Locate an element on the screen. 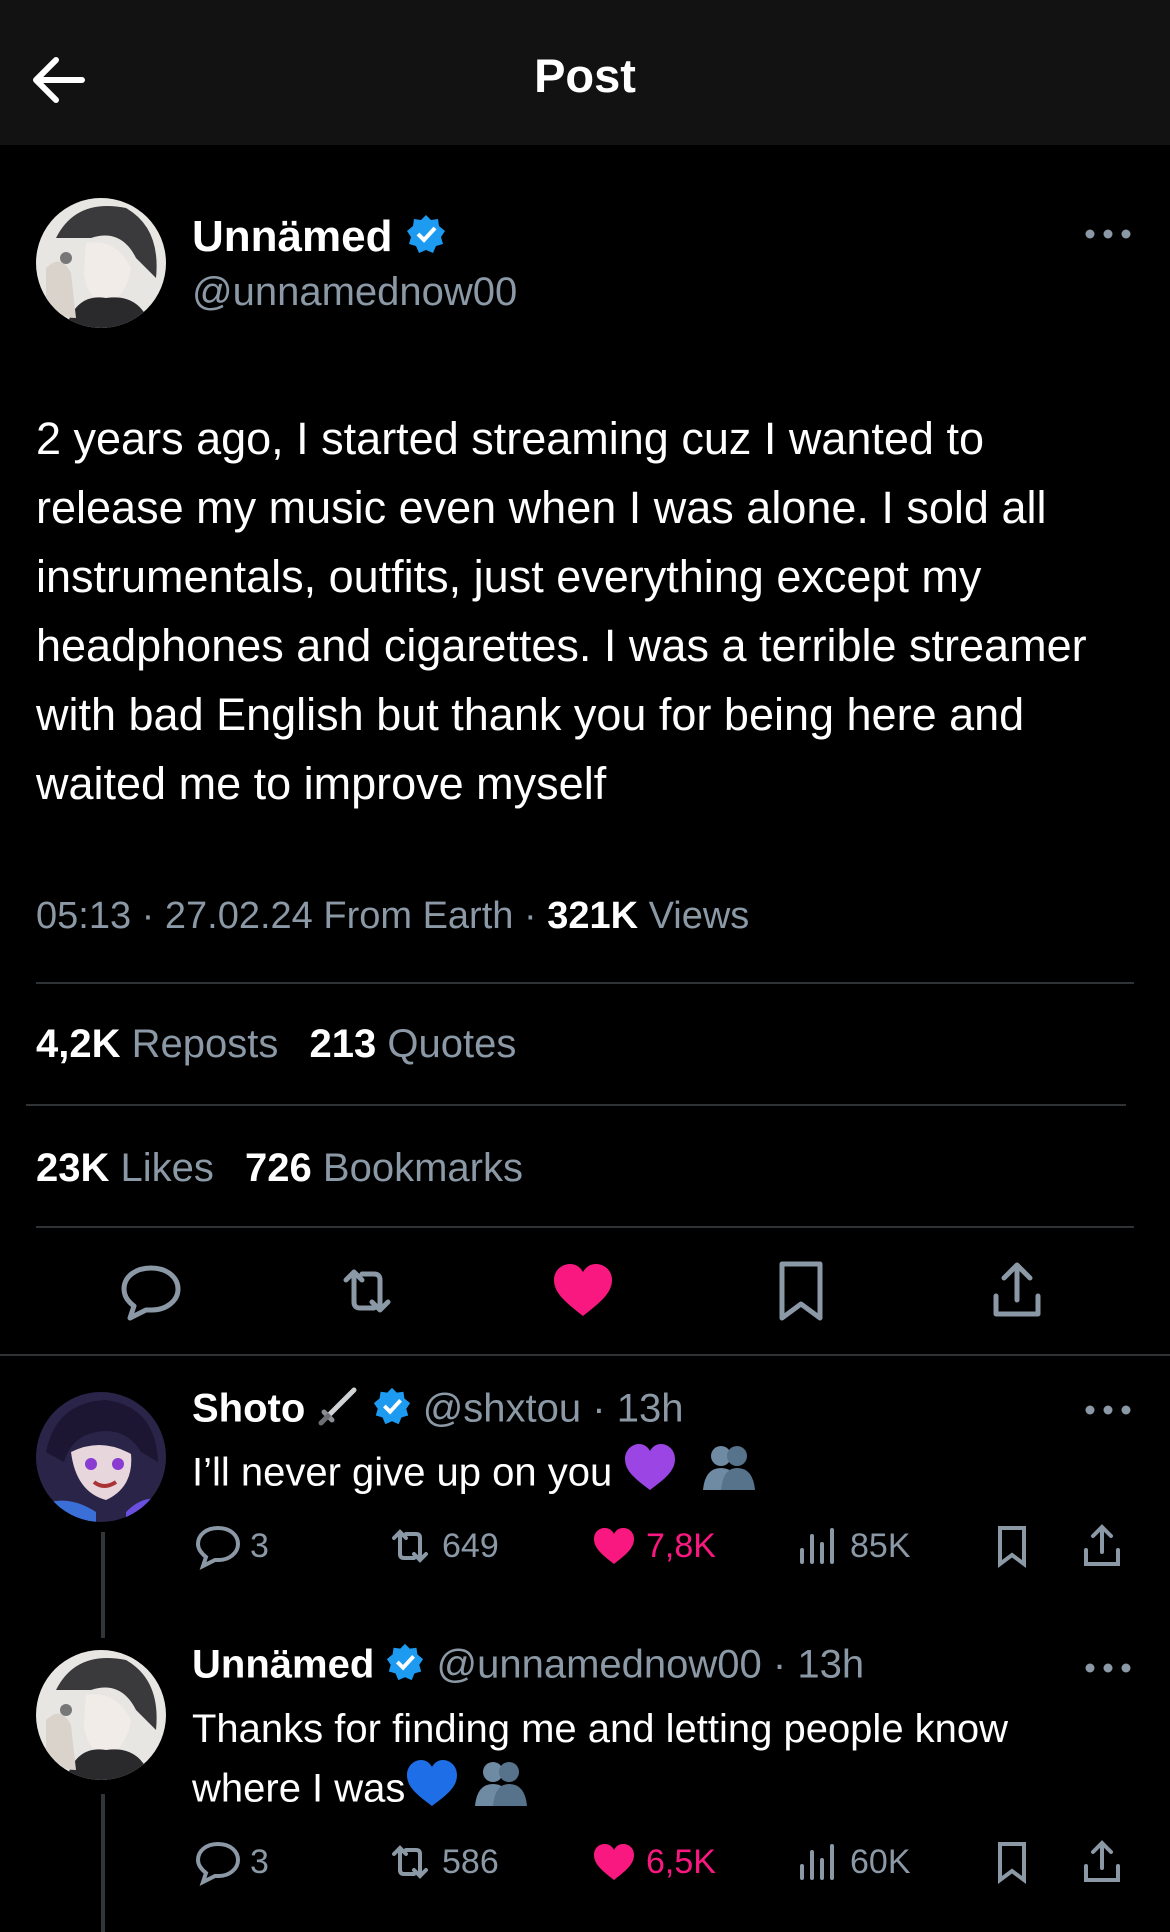 This screenshot has width=1170, height=1932. reply-author-name: Unnämed is located at coordinates (283, 1665).